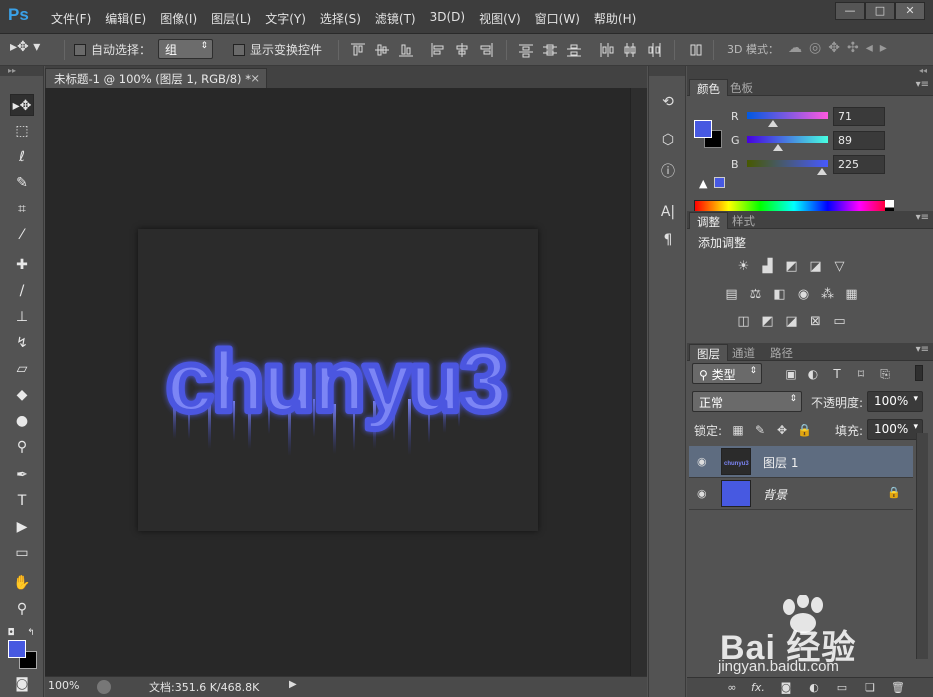  What do you see at coordinates (22, 475) in the screenshot?
I see `pen-tool-icon: ✒` at bounding box center [22, 475].